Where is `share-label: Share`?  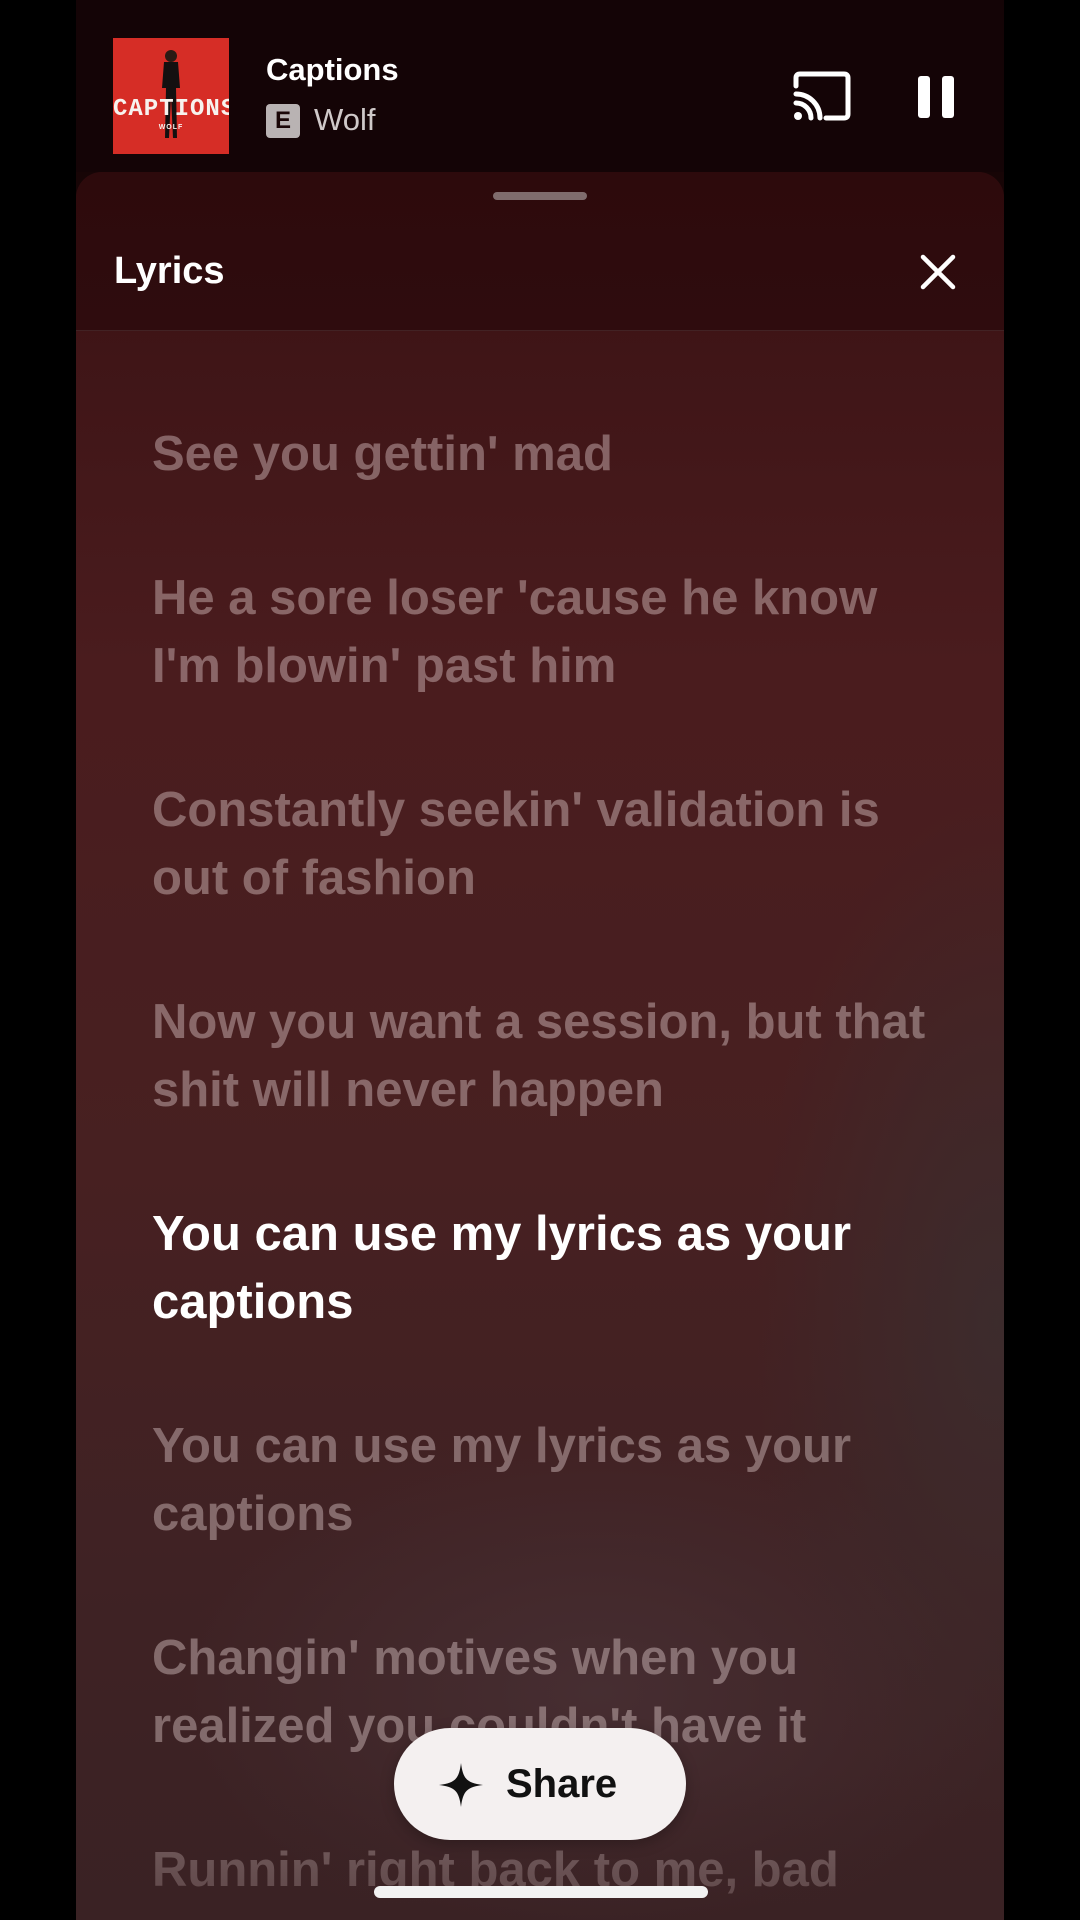
share-label: Share is located at coordinates (562, 1784).